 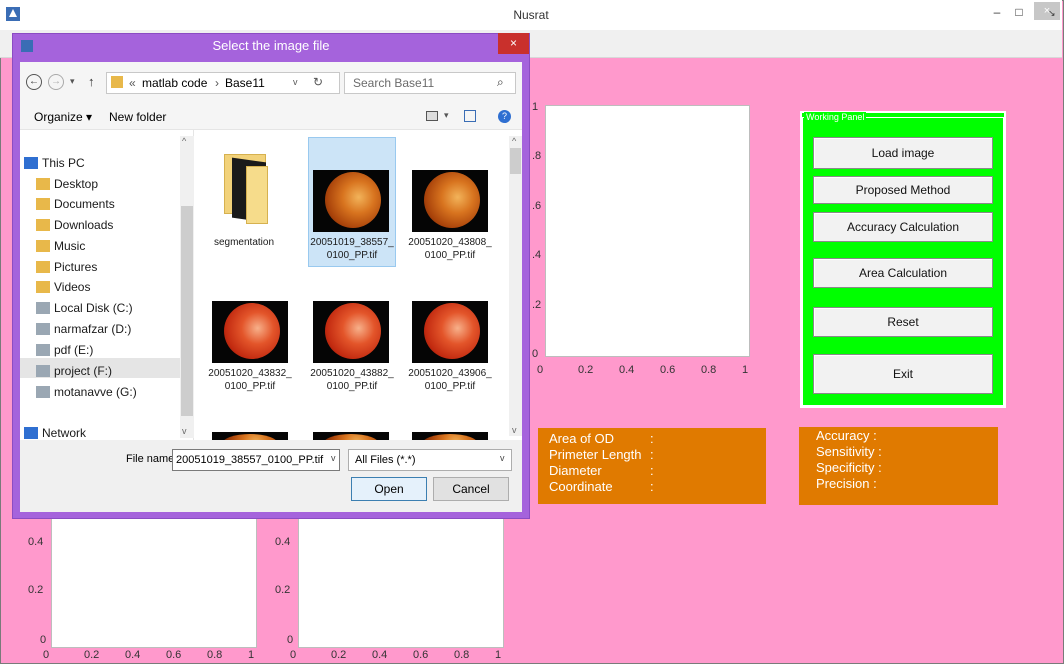 I want to click on back-icon: ←, so click(x=34, y=82).